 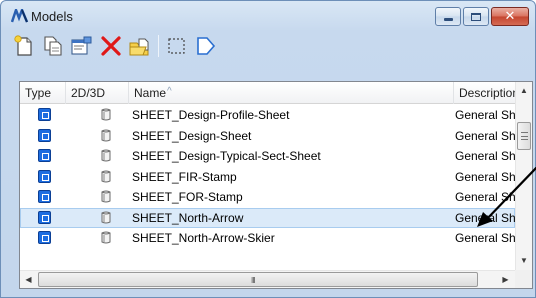 What do you see at coordinates (524, 90) in the screenshot?
I see `scroll-up-icon: ▲` at bounding box center [524, 90].